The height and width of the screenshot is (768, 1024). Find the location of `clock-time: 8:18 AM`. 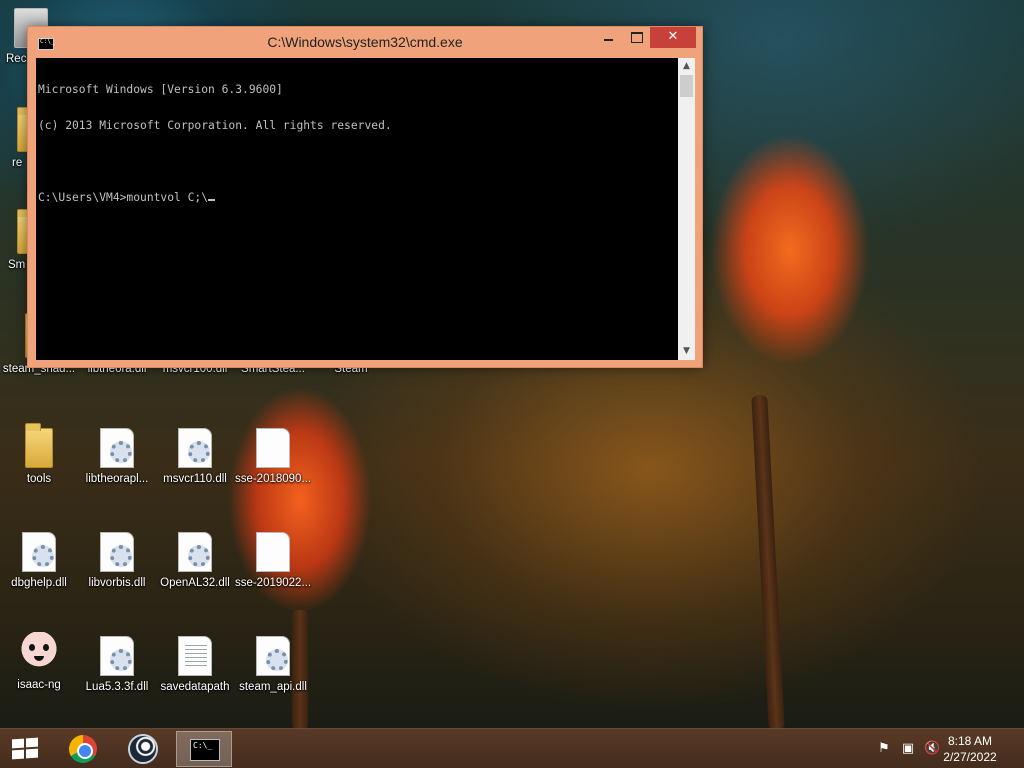

clock-time: 8:18 AM is located at coordinates (970, 741).